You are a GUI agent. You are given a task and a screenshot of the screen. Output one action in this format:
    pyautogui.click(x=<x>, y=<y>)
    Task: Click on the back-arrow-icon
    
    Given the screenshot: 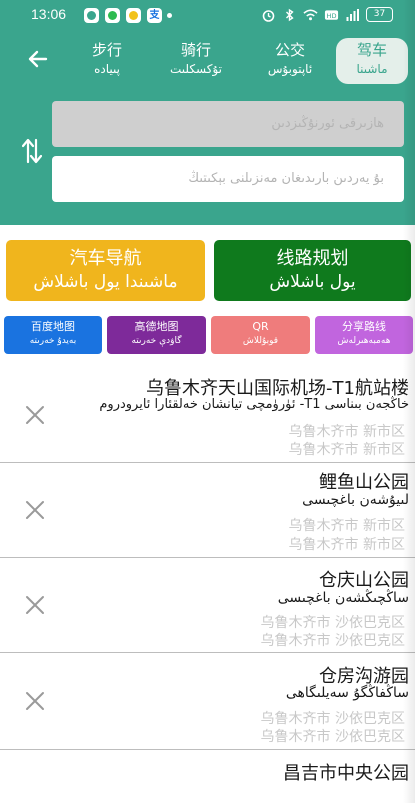 What is the action you would take?
    pyautogui.click(x=38, y=59)
    